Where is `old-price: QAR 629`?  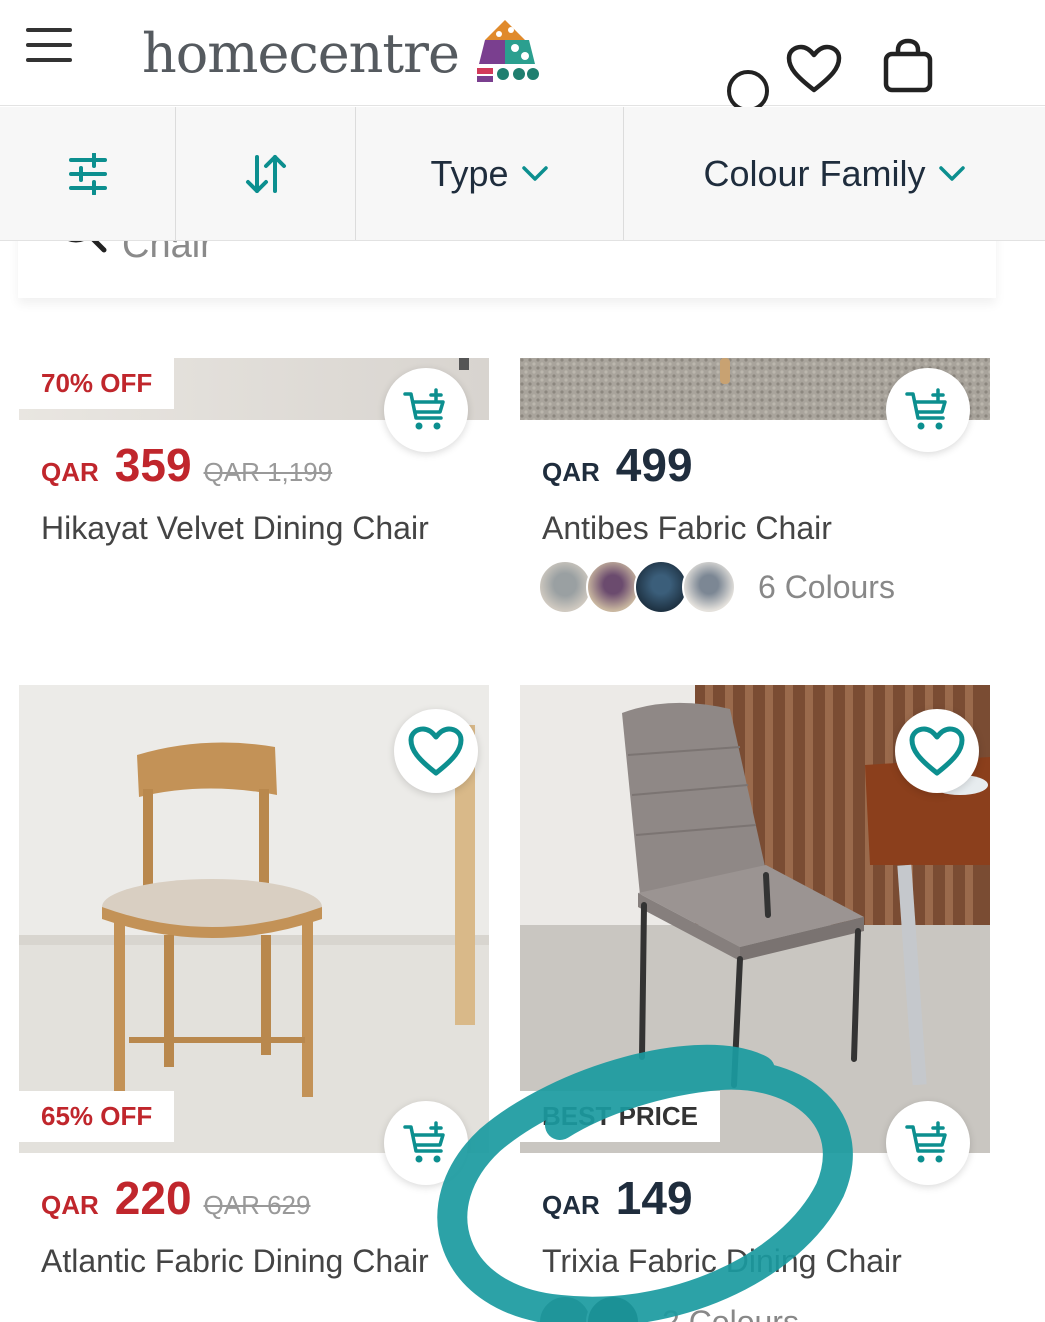 old-price: QAR 629 is located at coordinates (257, 1205).